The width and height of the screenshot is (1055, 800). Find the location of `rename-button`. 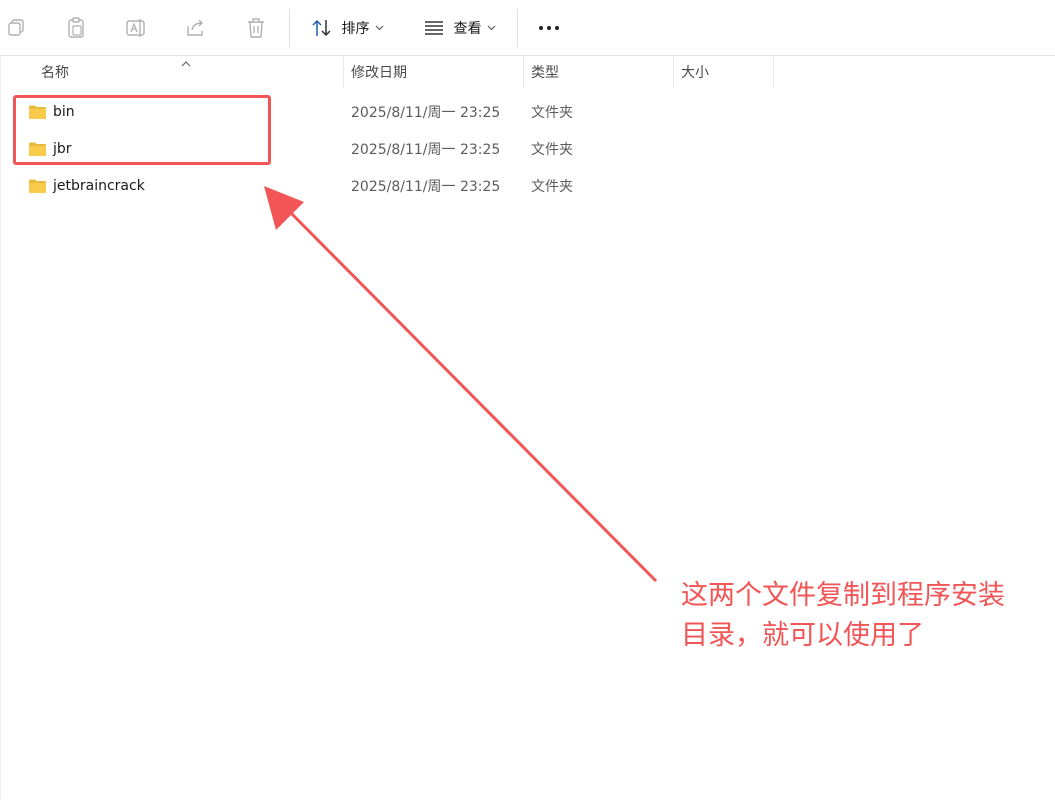

rename-button is located at coordinates (136, 28).